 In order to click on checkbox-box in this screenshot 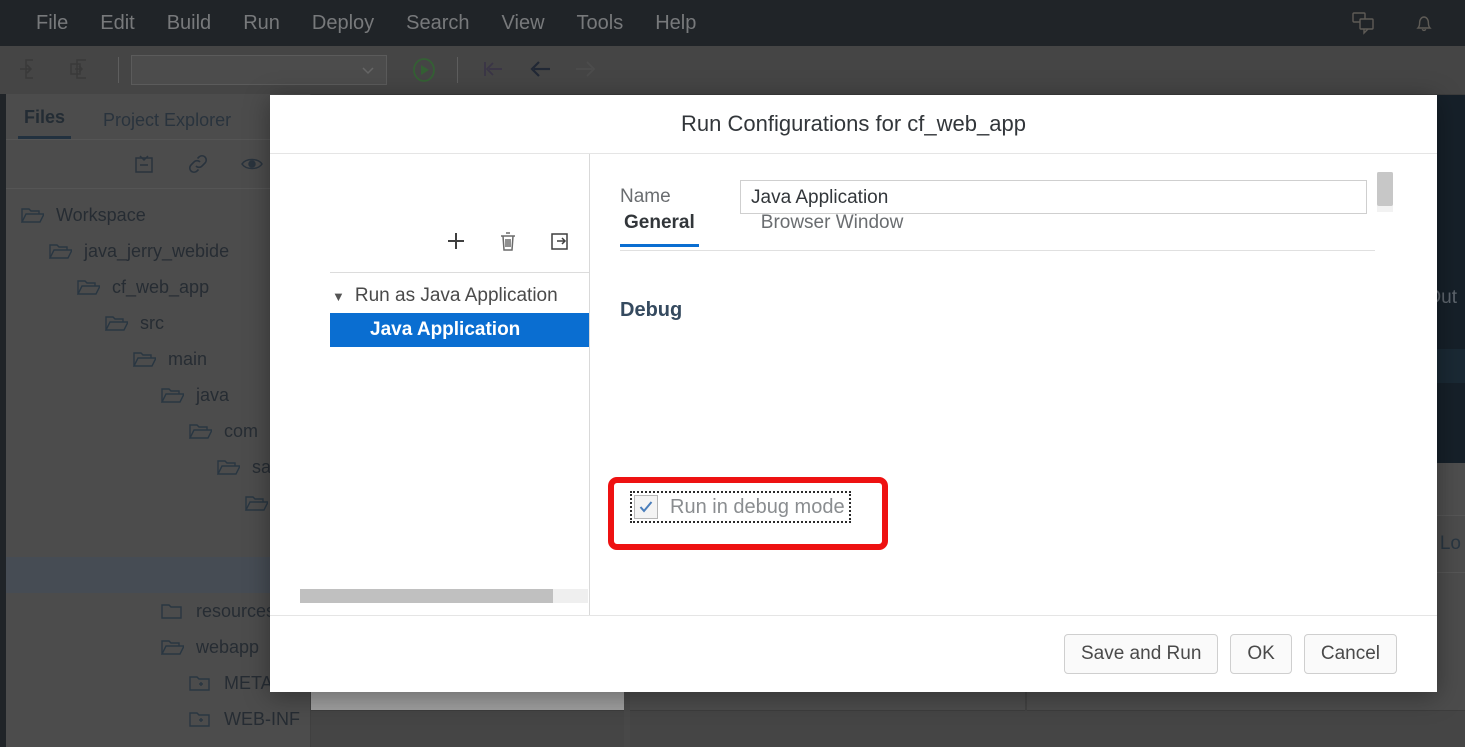, I will do `click(646, 507)`.